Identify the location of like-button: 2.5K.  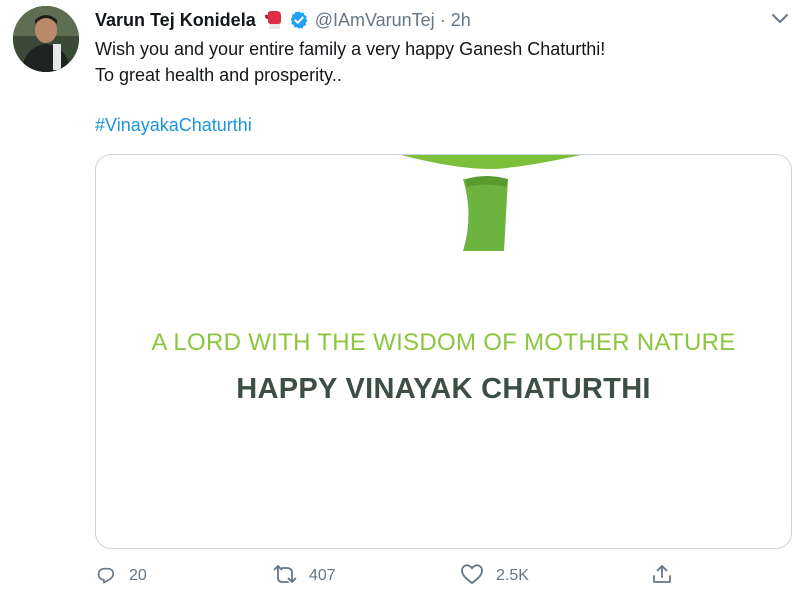
(494, 576).